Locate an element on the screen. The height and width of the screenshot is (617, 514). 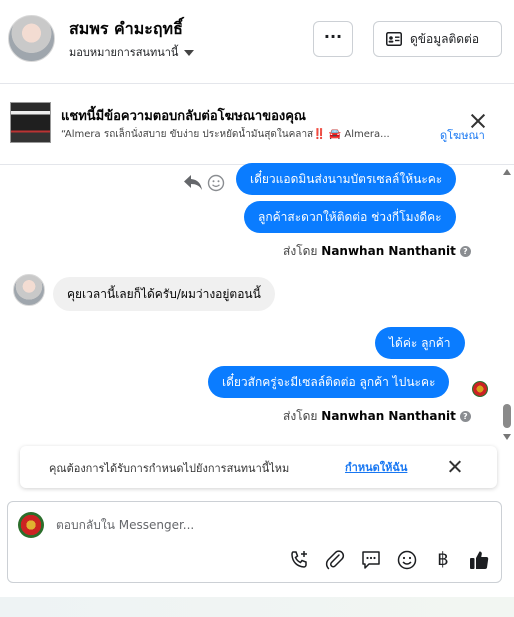
assign-dropdown-label: มอบหมายการสนทนานี้ is located at coordinates (124, 52).